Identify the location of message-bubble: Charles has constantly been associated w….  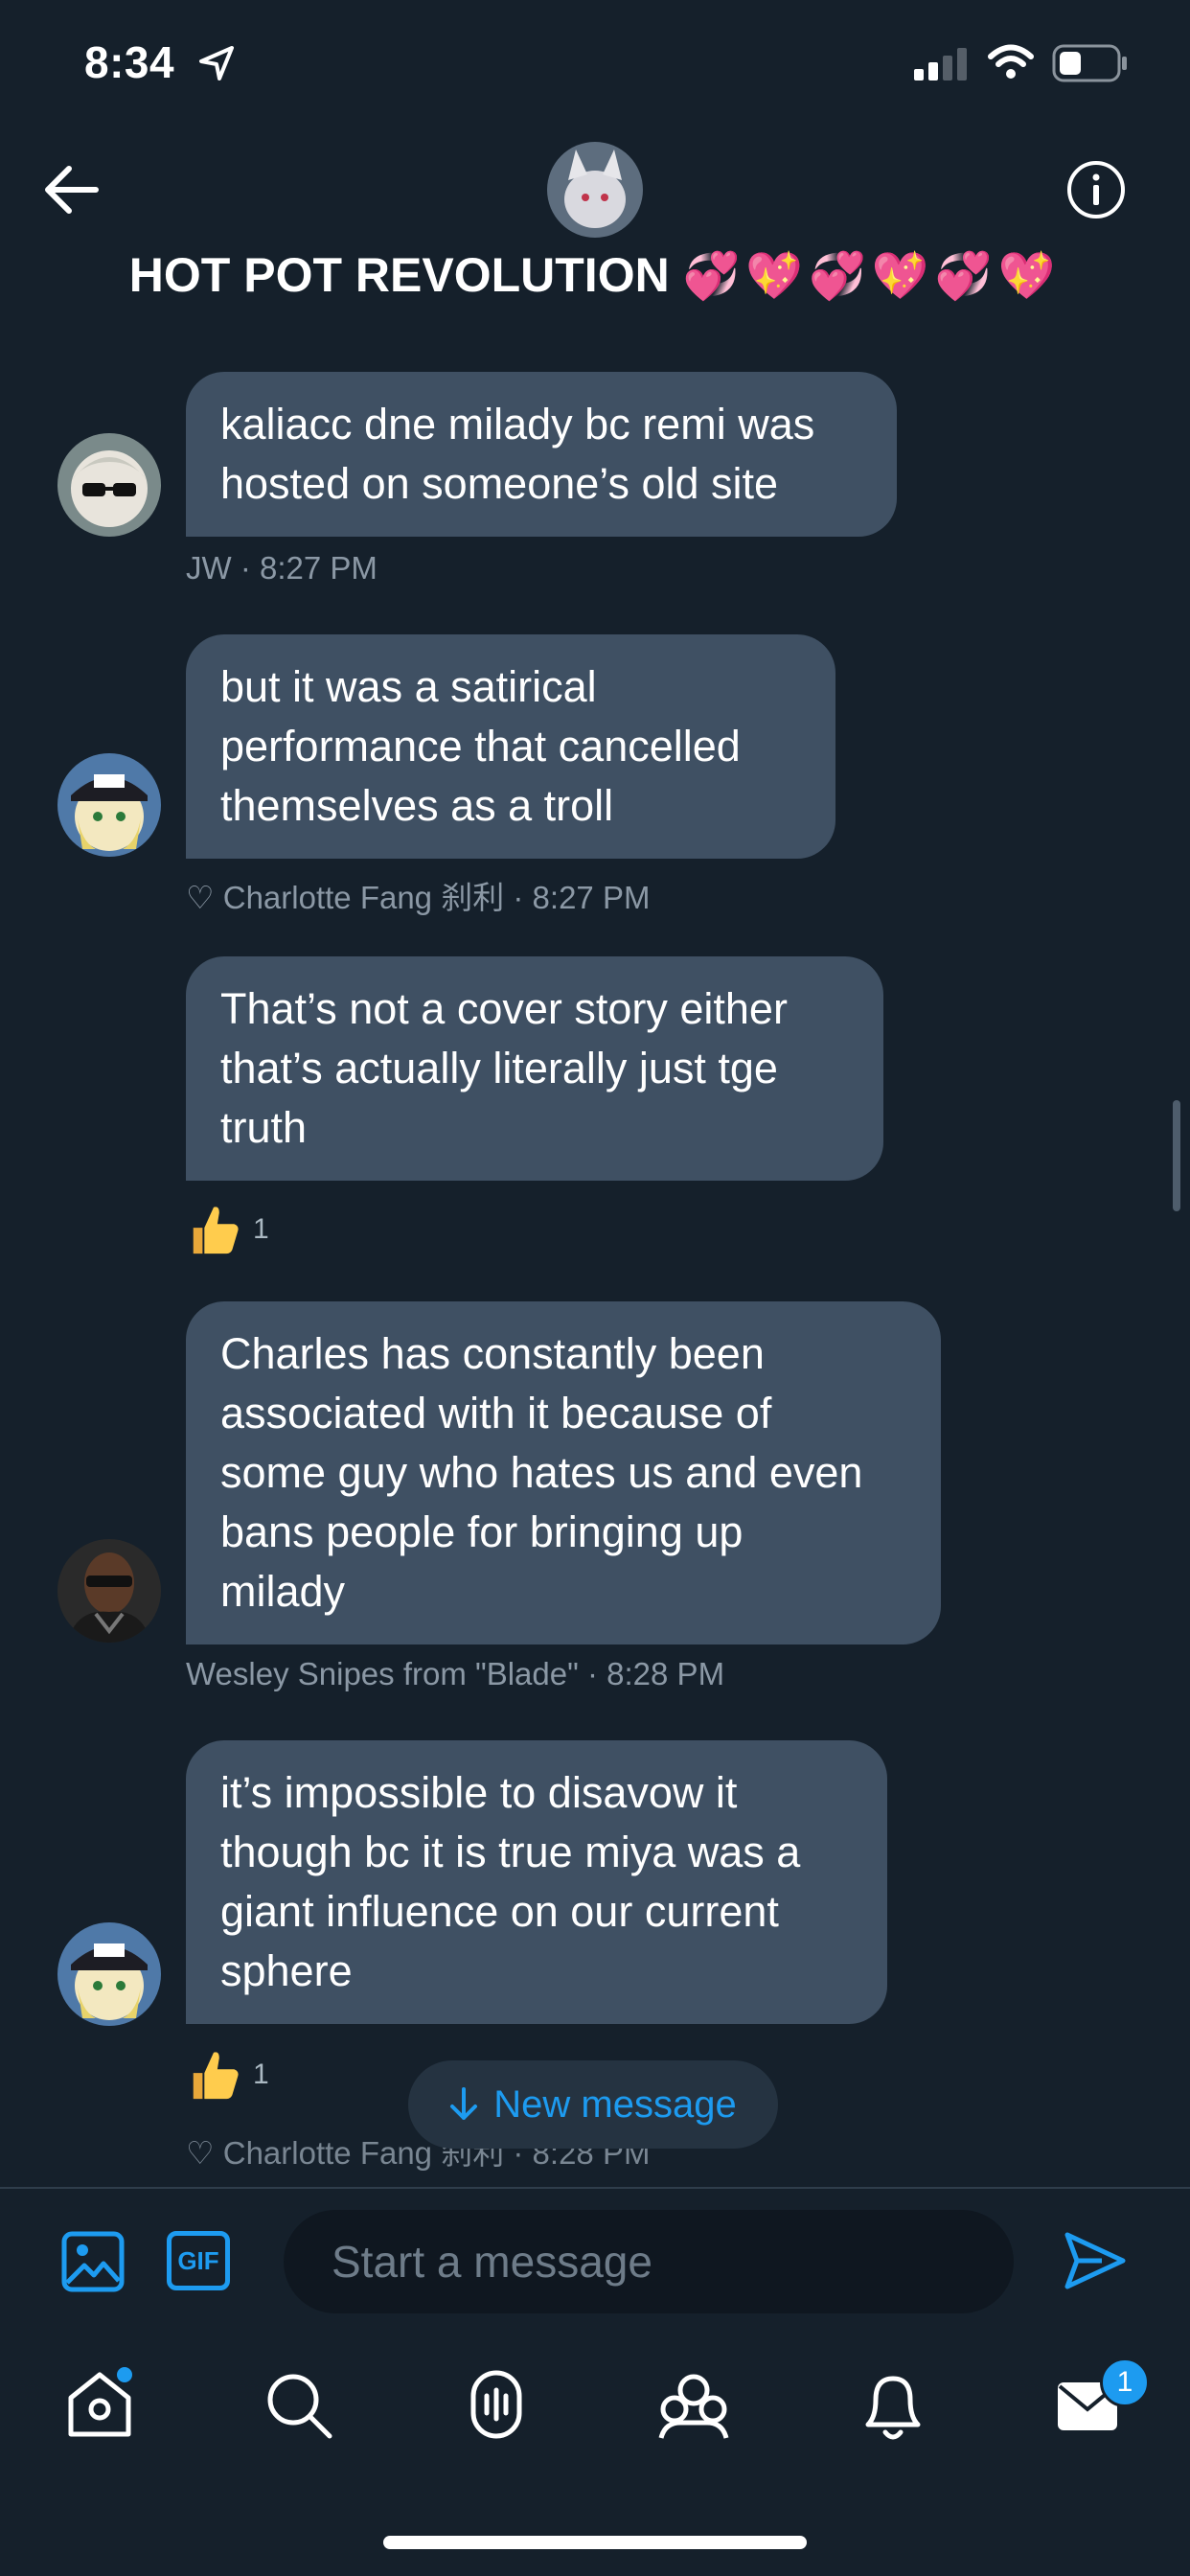
(563, 1472).